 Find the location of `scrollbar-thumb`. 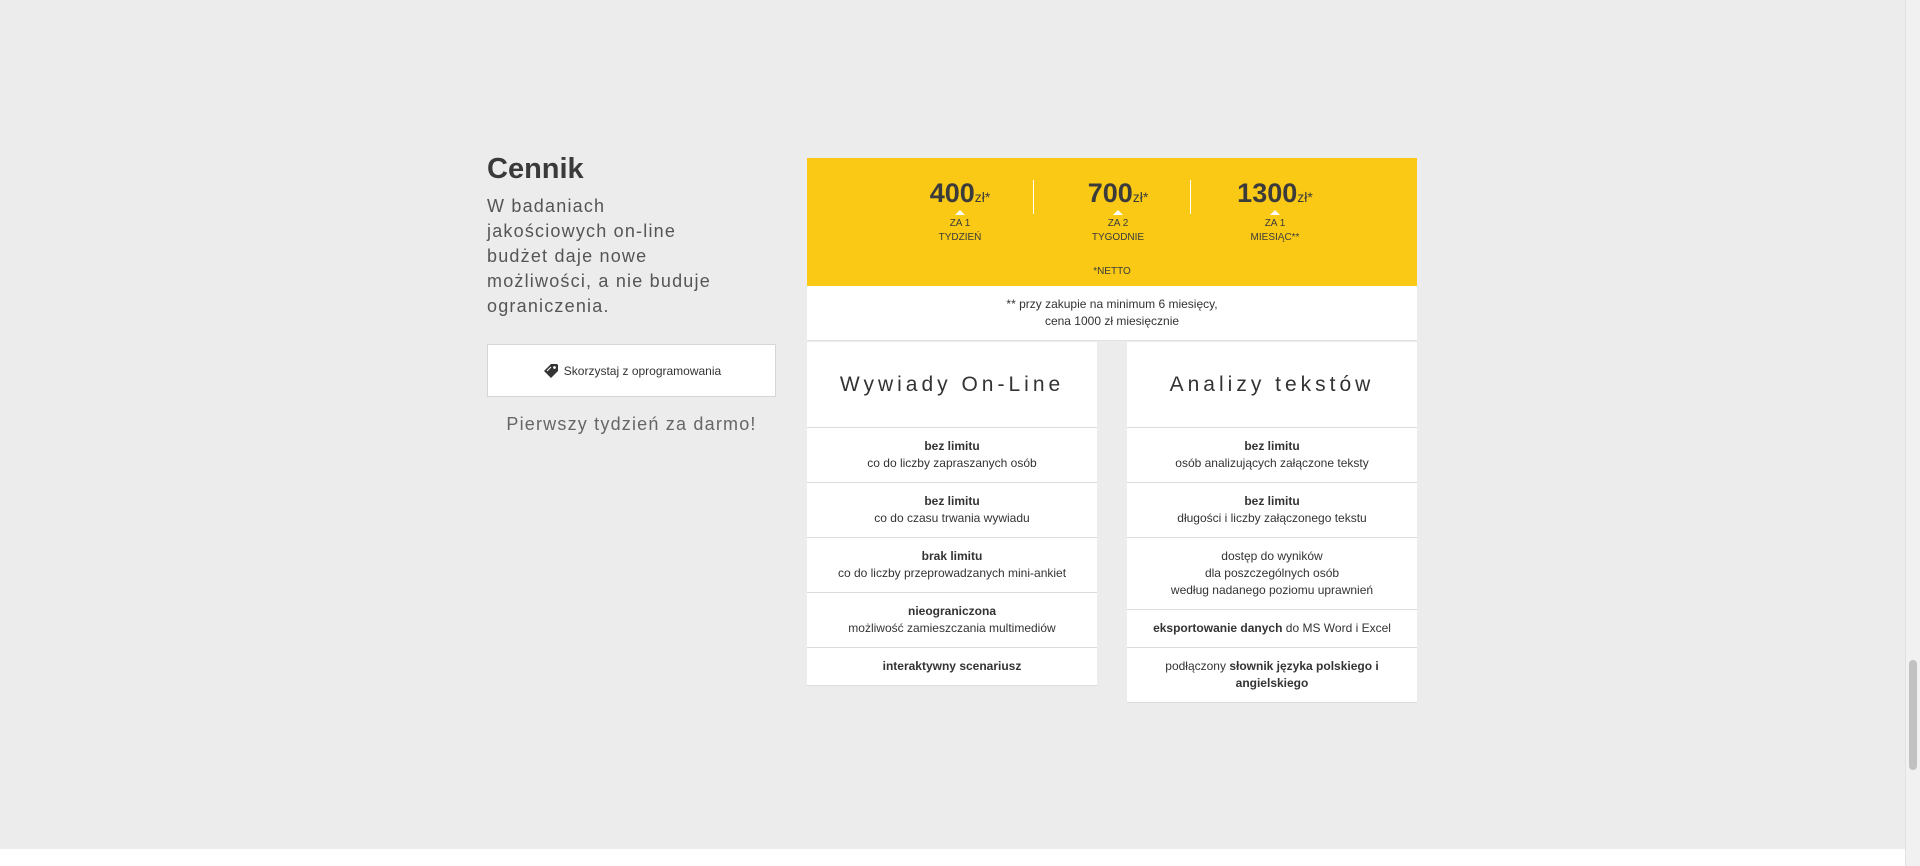

scrollbar-thumb is located at coordinates (1913, 715).